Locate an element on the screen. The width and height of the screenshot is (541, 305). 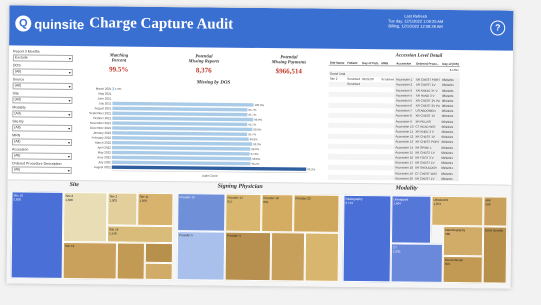
table-cell: Accession 3 is located at coordinates (404, 90).